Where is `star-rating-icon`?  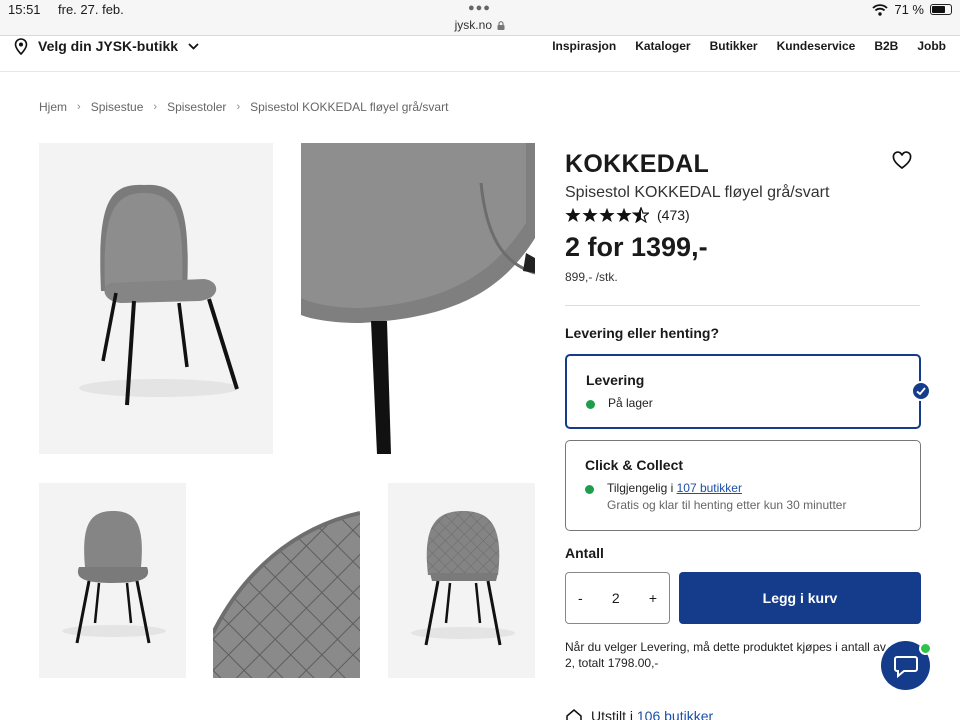 star-rating-icon is located at coordinates (607, 215).